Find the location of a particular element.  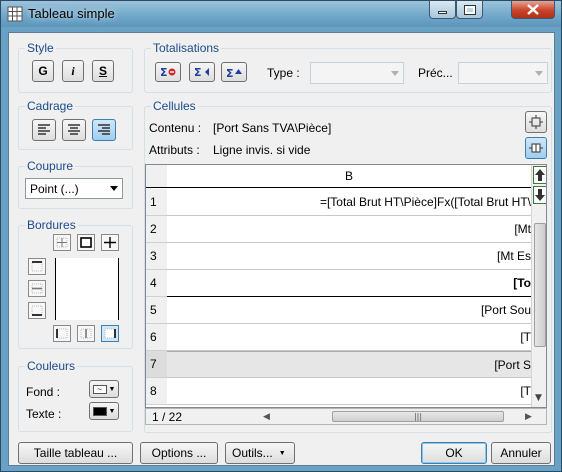

title-bar: Tableau simple is located at coordinates (281, 14).